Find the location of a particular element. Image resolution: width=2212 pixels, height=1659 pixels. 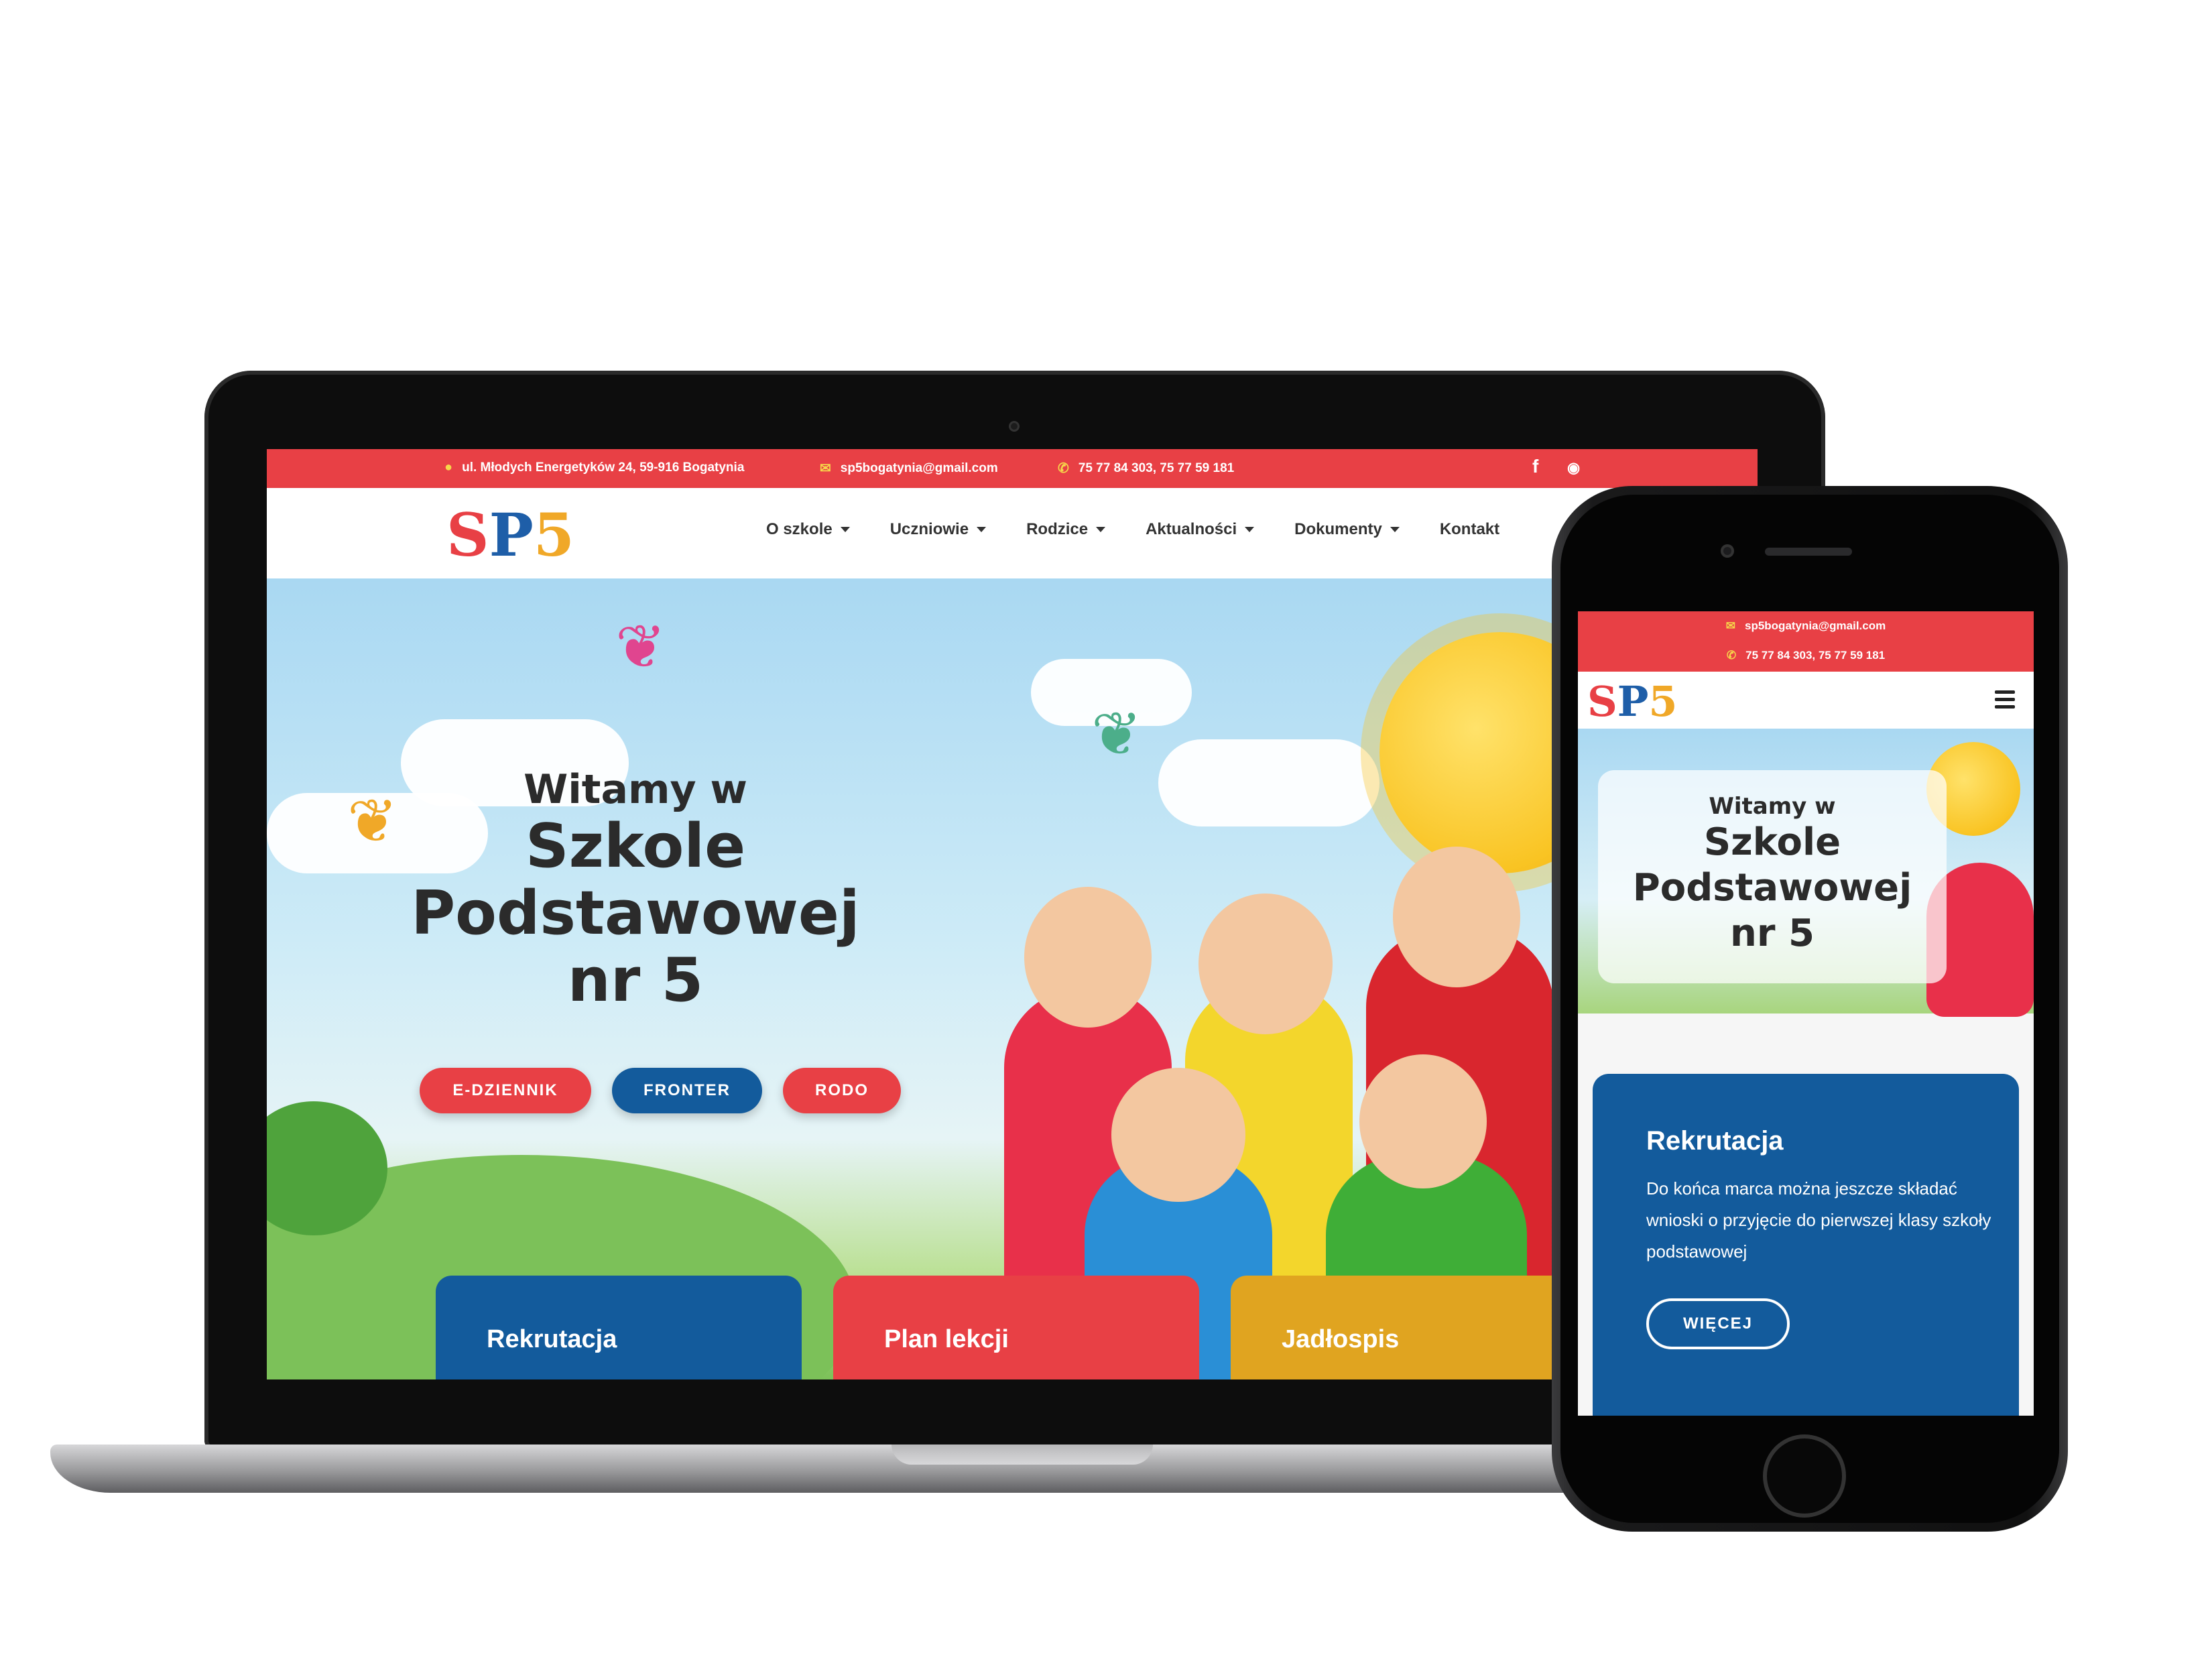

card-jadlospis: Jadłospis is located at coordinates (1414, 1327).